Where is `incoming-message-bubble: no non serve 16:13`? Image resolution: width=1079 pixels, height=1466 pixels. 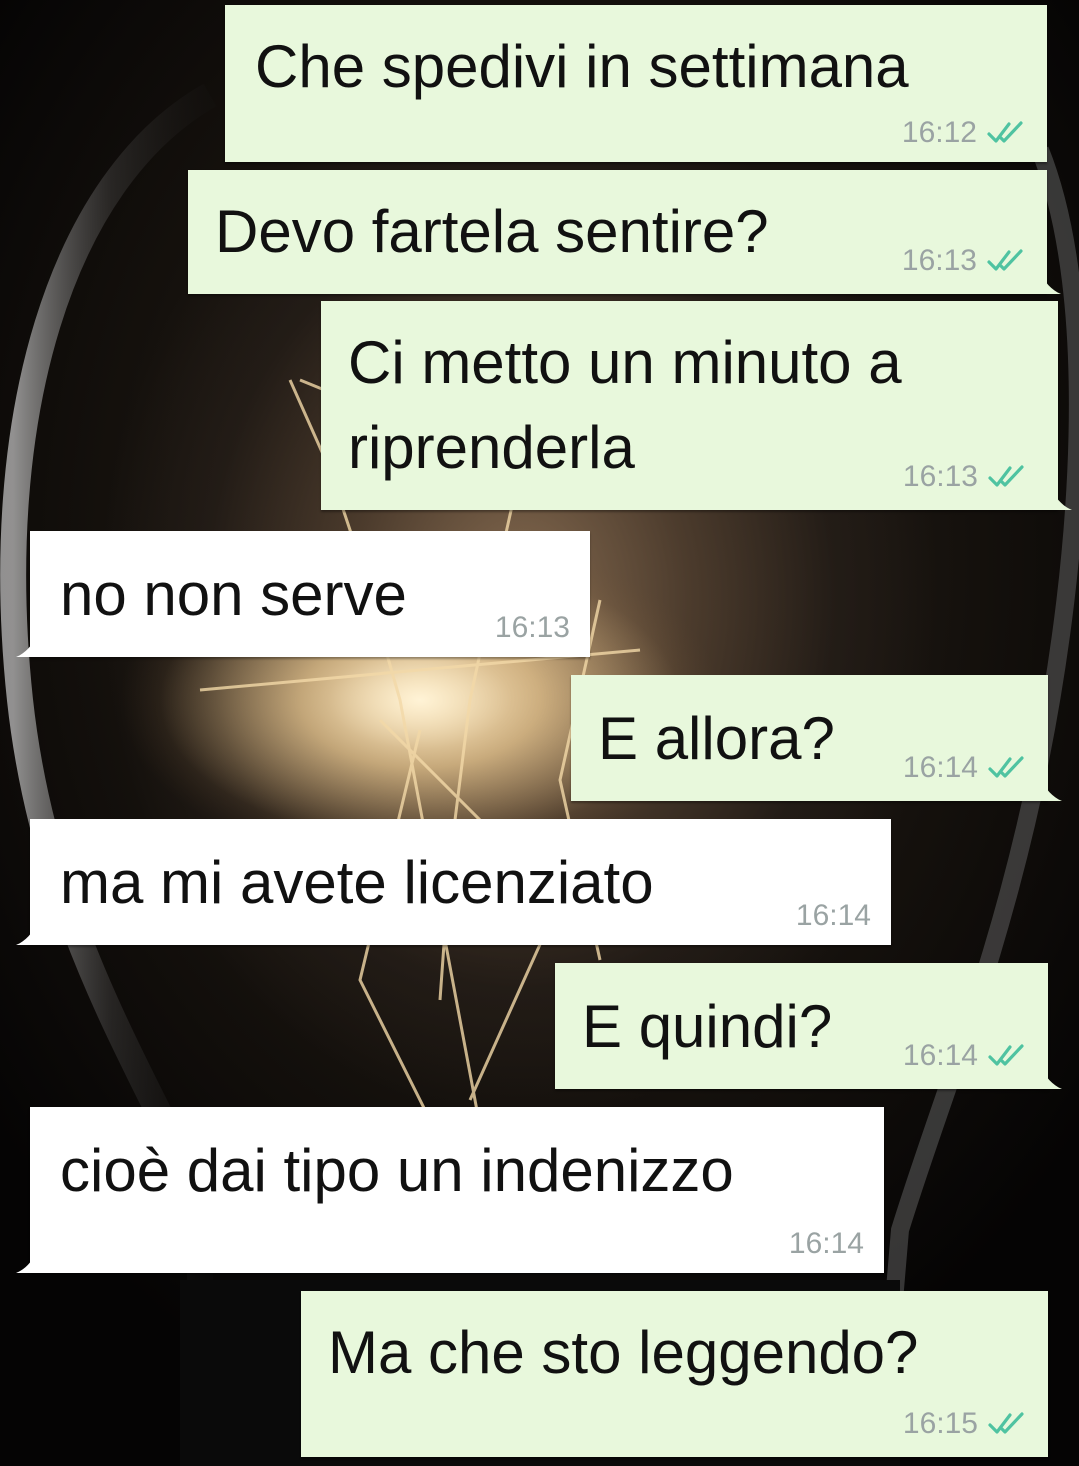 incoming-message-bubble: no non serve 16:13 is located at coordinates (303, 594).